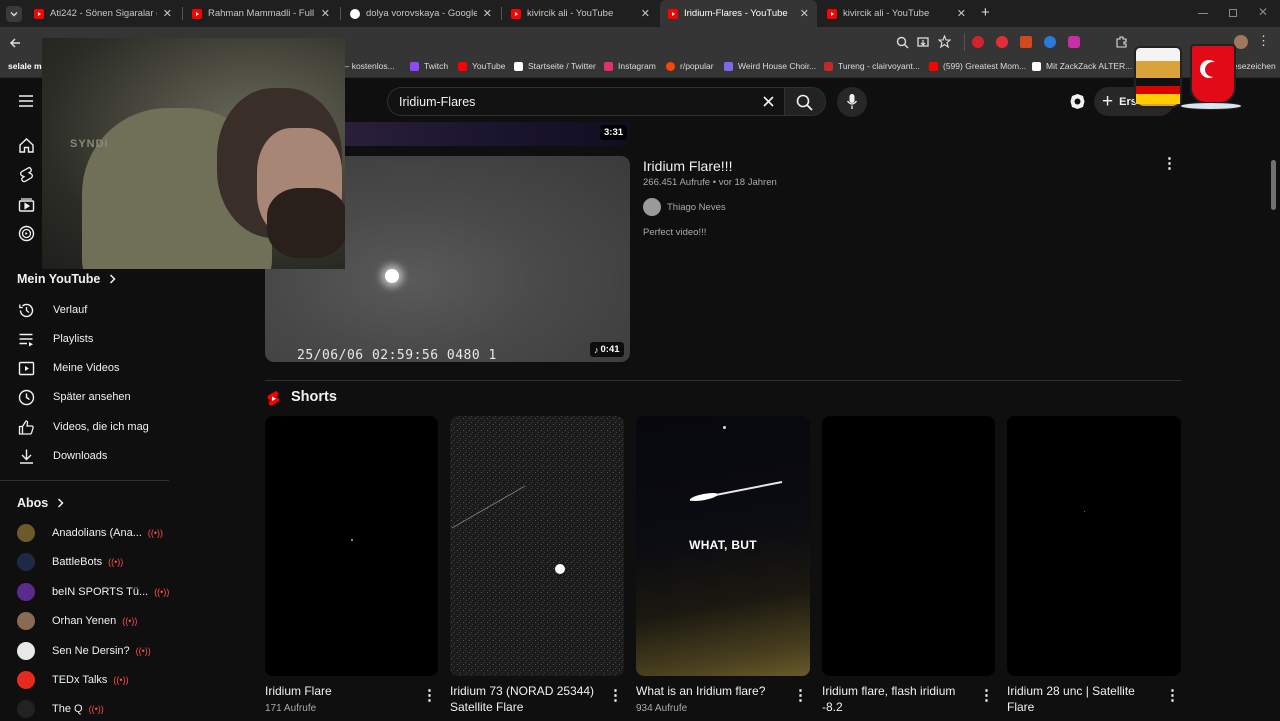  What do you see at coordinates (83, 427) in the screenshot?
I see `sidebar-item-liked-videos: Videos, die ich mag` at bounding box center [83, 427].